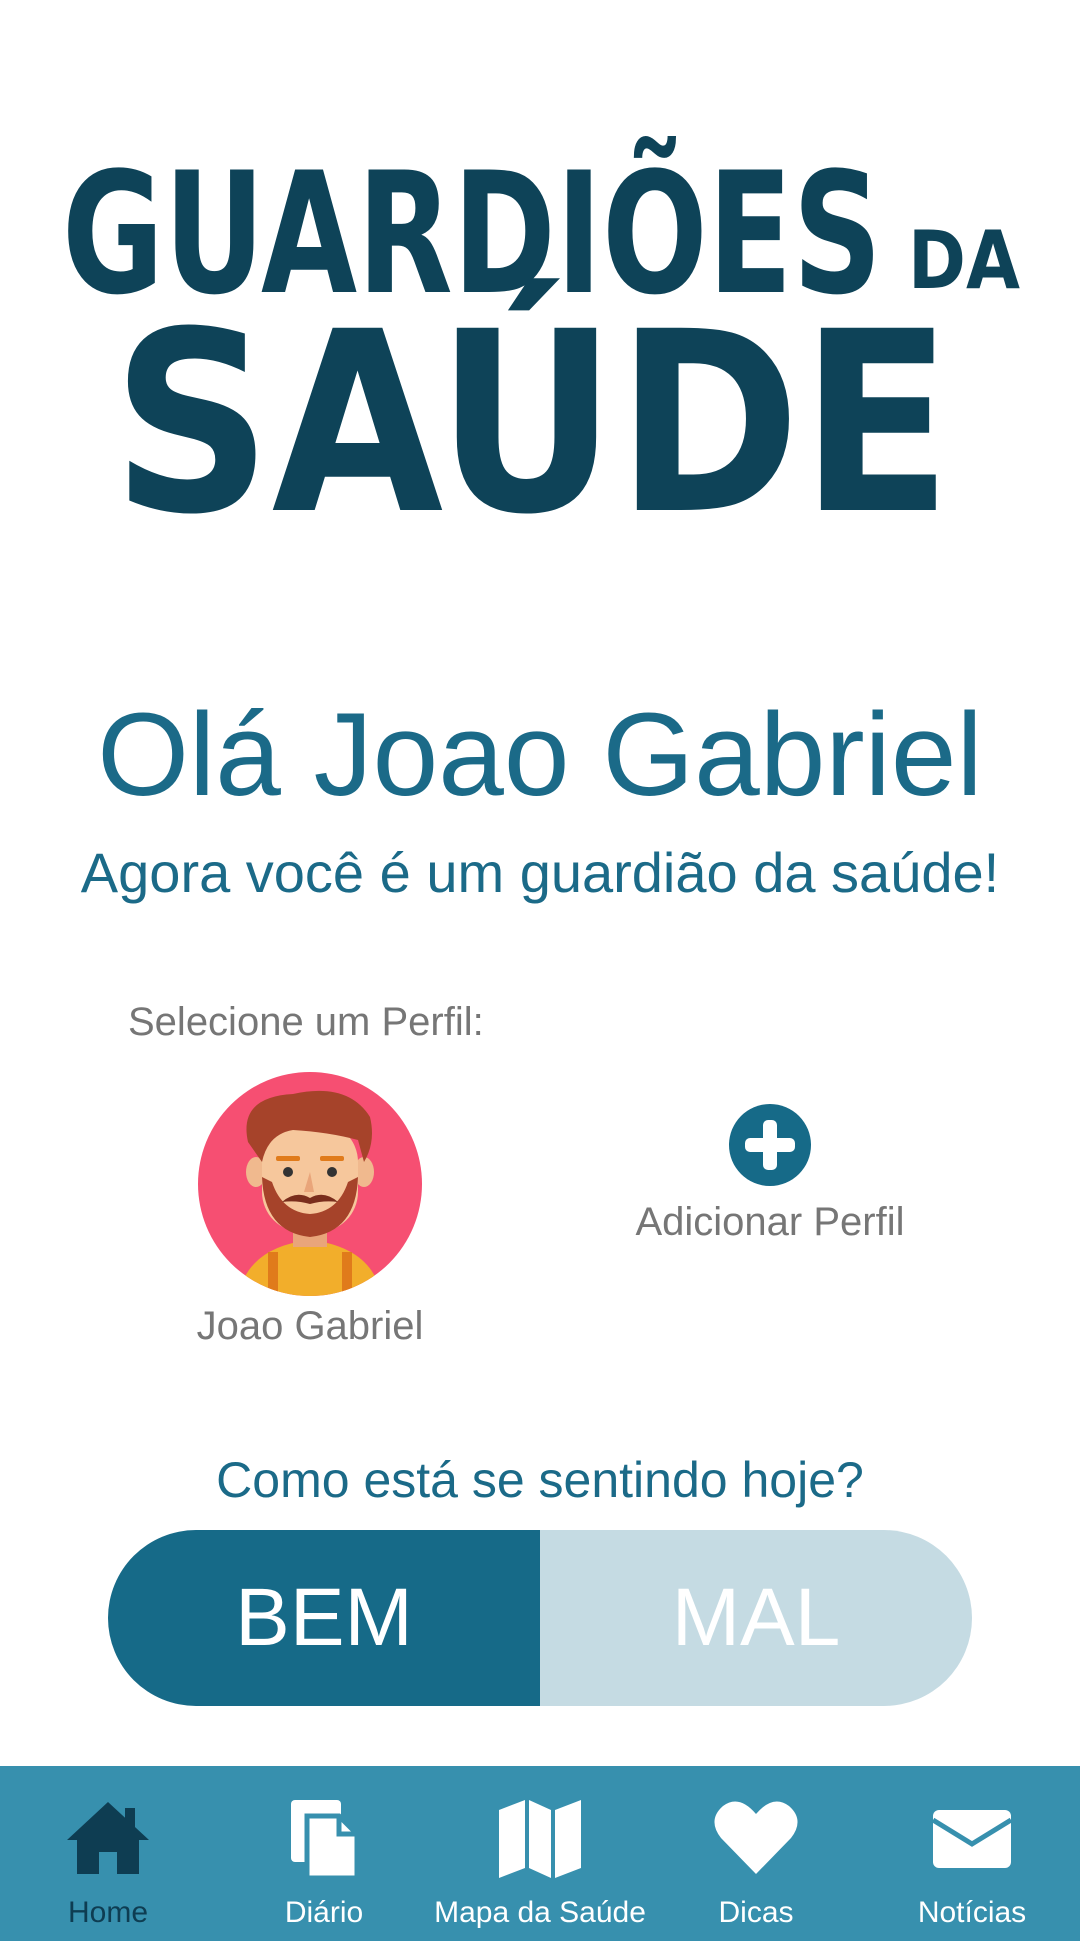 This screenshot has width=1080, height=1941. I want to click on nav-item-dicas: Dicas, so click(756, 1853).